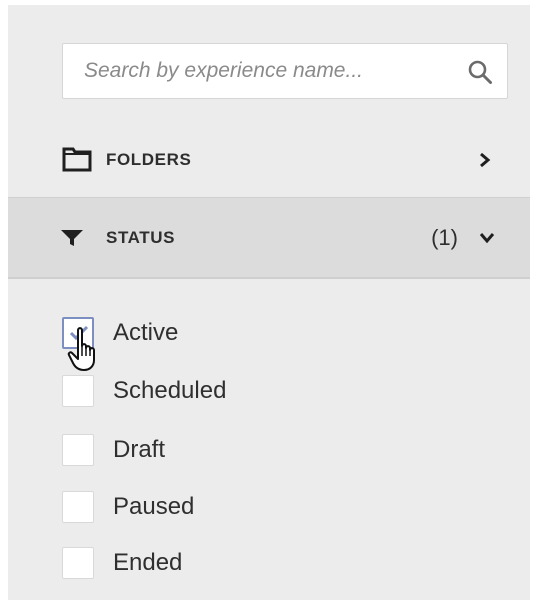 This screenshot has height=600, width=538. I want to click on checkmark-icon, so click(79, 333).